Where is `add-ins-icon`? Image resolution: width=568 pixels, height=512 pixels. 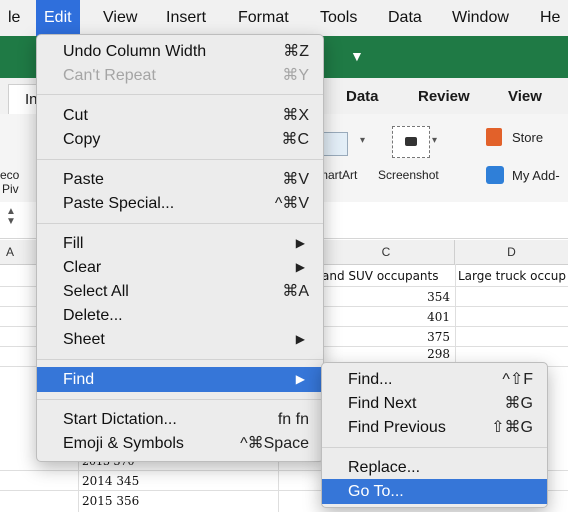
add-ins-icon is located at coordinates (495, 175).